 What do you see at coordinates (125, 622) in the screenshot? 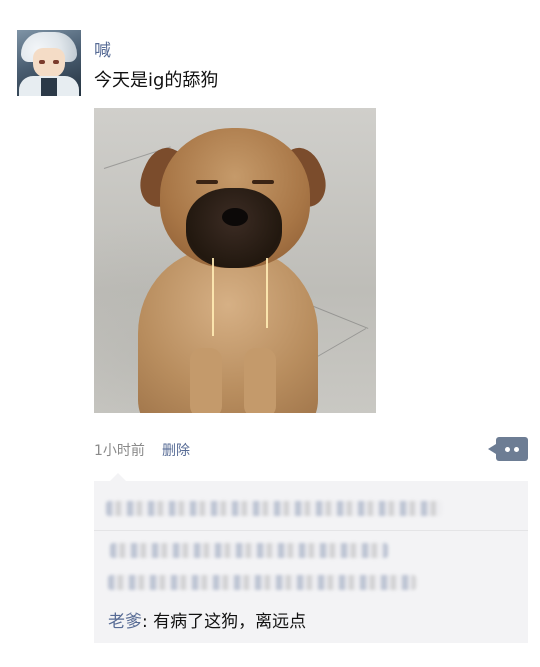
I see `comment-author: 老爹` at bounding box center [125, 622].